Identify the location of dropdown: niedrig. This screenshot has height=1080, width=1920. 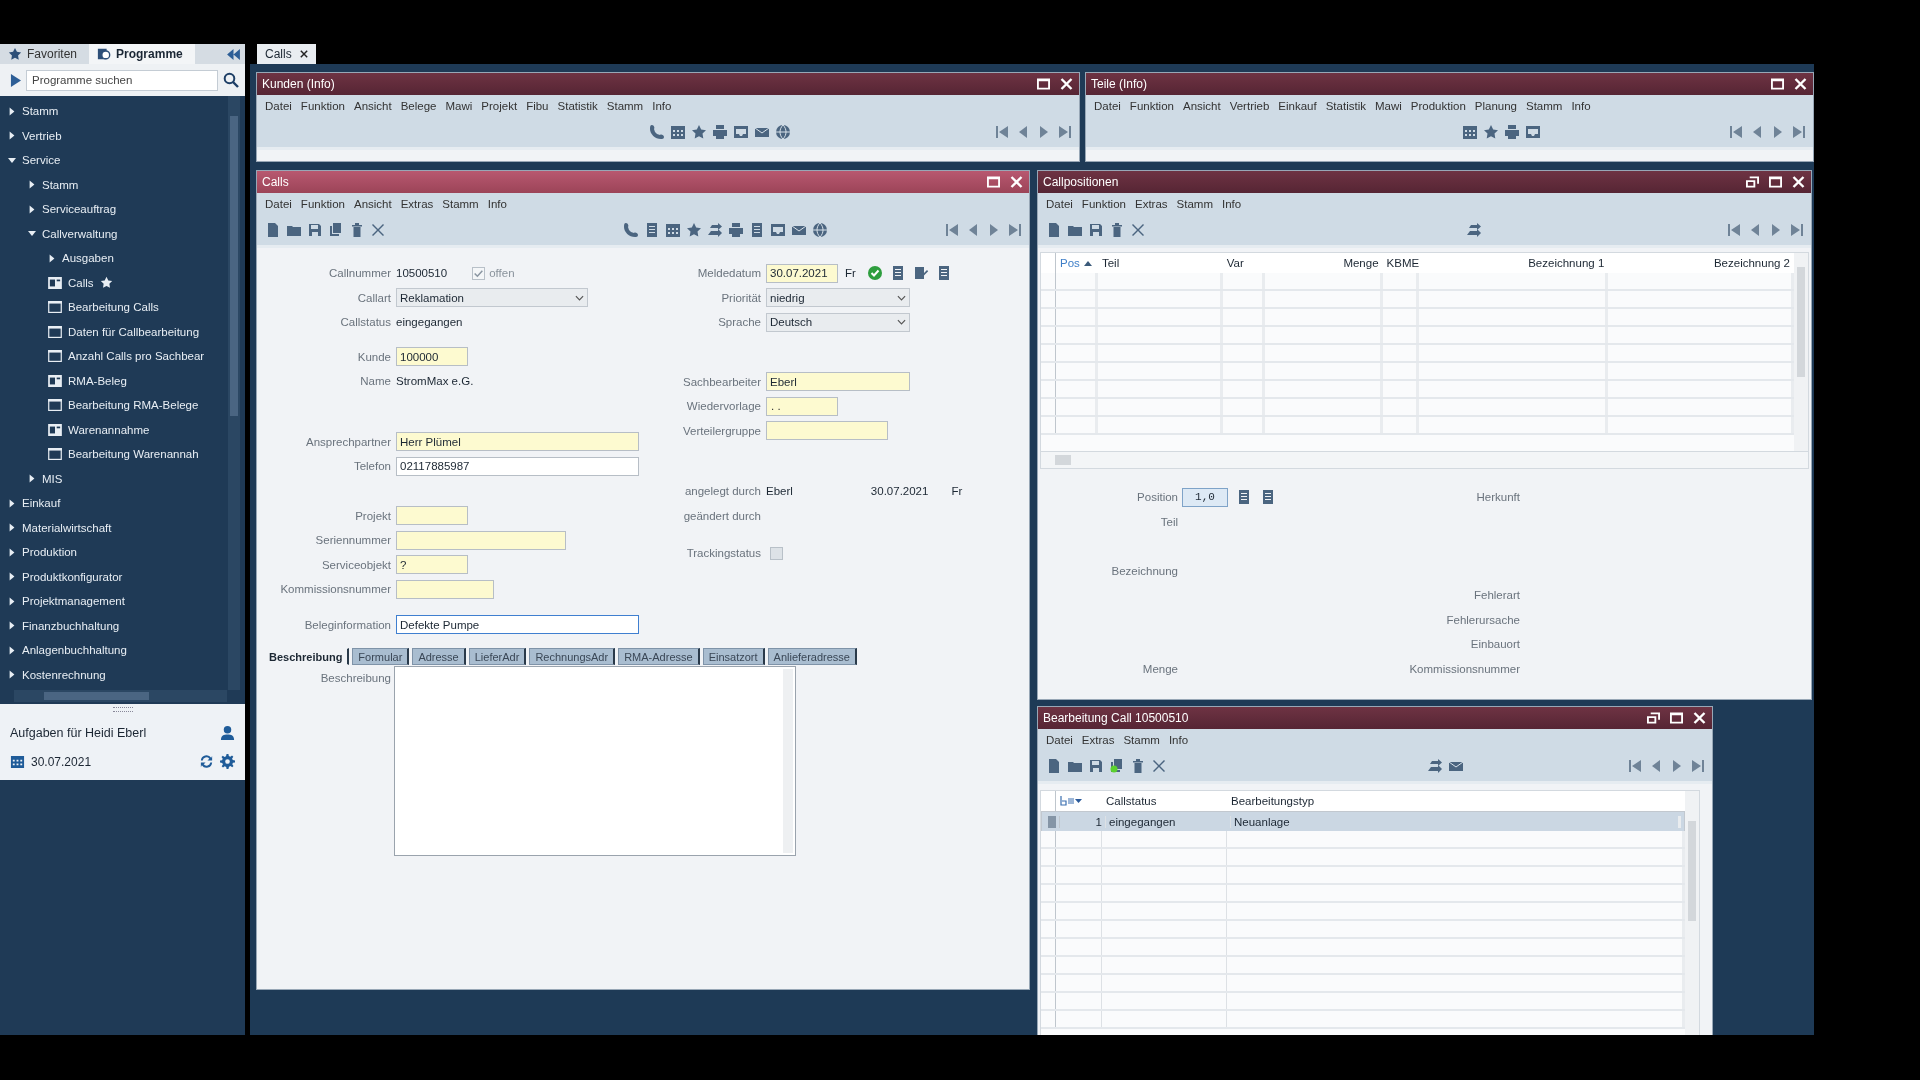
(838, 298).